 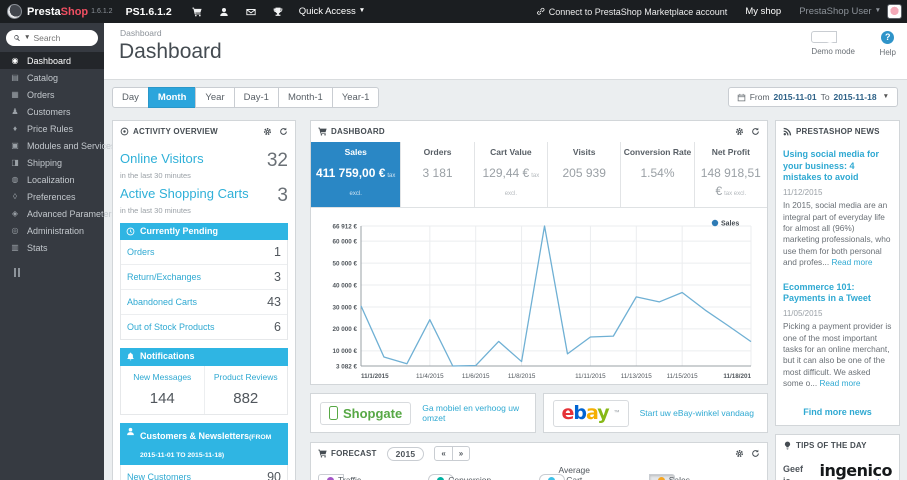 What do you see at coordinates (441, 478) in the screenshot?
I see `conversion-dot-icon` at bounding box center [441, 478].